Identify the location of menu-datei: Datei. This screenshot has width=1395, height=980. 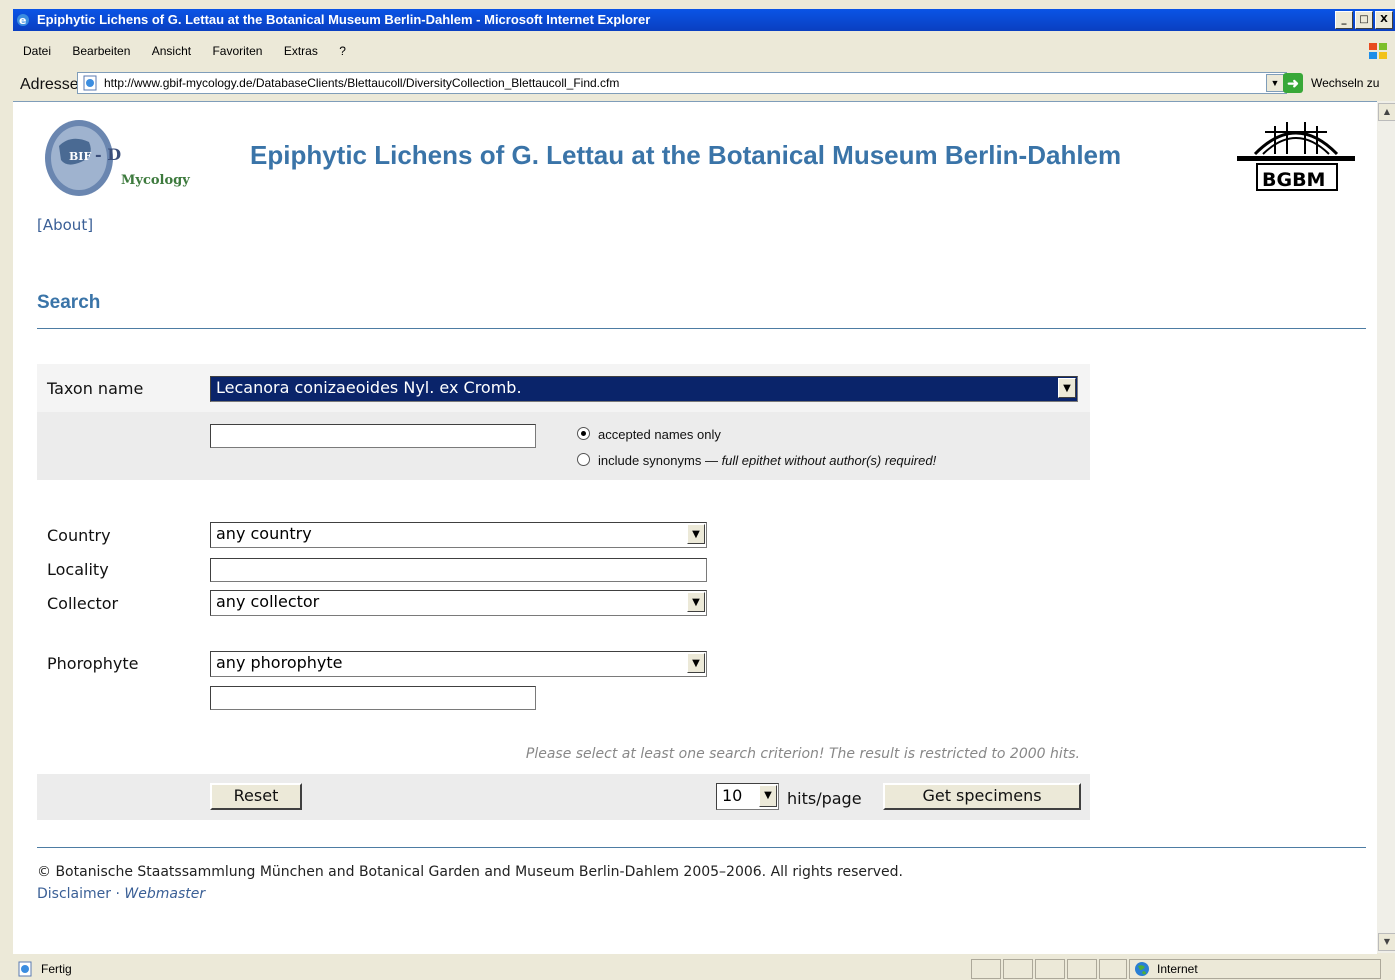
(37, 51).